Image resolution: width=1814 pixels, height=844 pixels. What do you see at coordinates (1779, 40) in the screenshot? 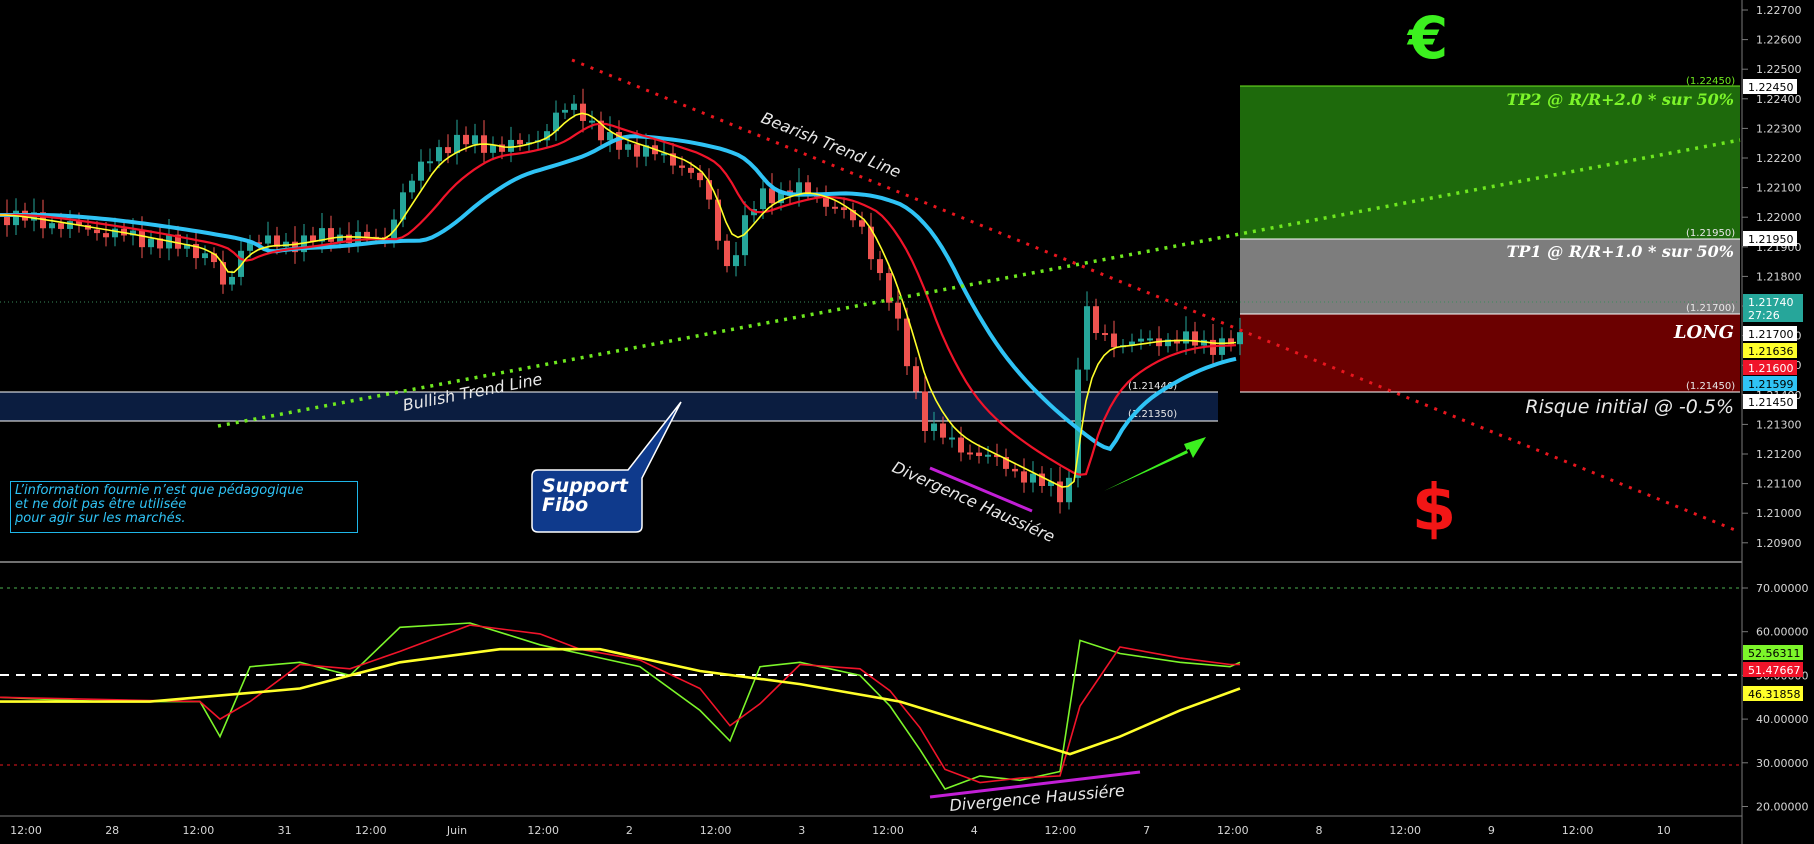
I see `price-tick-label: 1.22600` at bounding box center [1779, 40].